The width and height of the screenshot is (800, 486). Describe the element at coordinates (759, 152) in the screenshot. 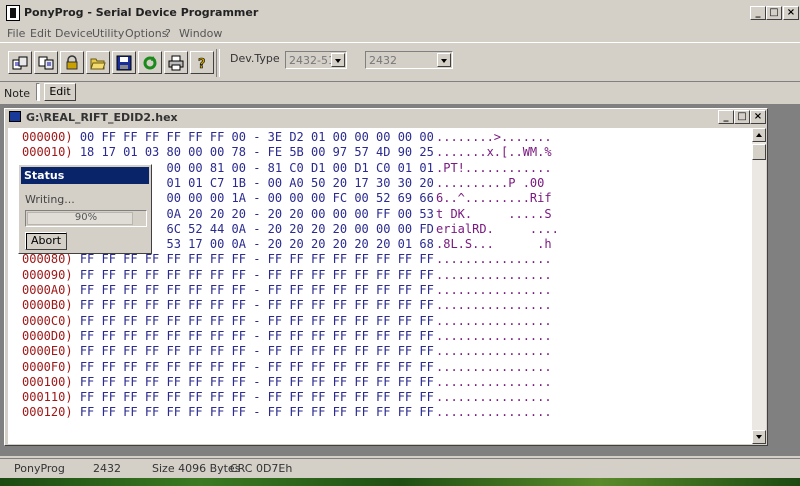

I see `scroll-thumb` at that location.